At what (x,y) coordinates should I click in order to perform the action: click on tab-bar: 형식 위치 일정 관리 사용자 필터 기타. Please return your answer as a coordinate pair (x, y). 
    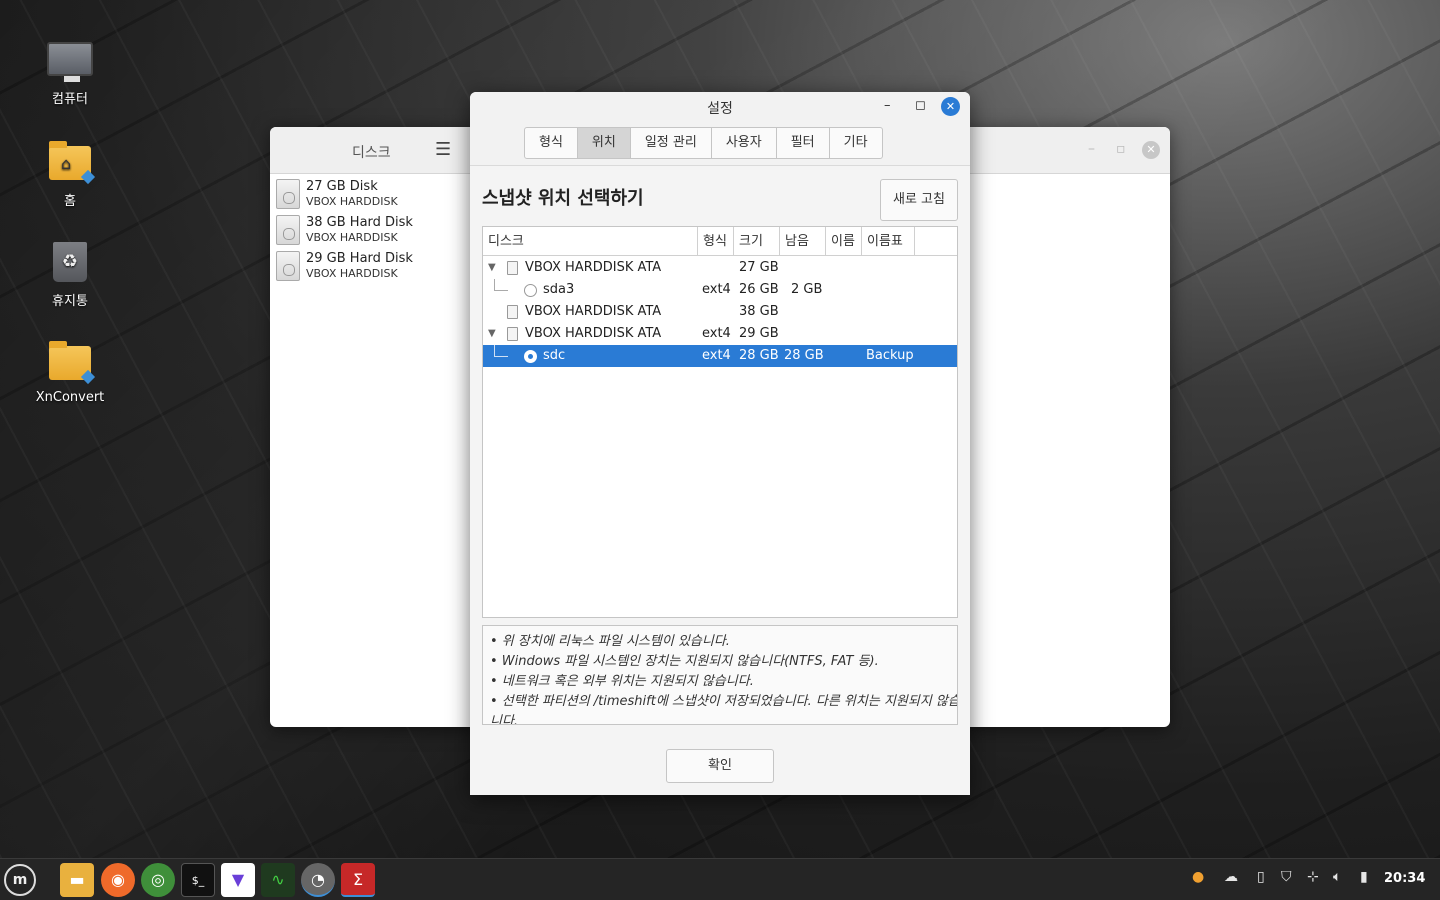
    Looking at the image, I should click on (703, 143).